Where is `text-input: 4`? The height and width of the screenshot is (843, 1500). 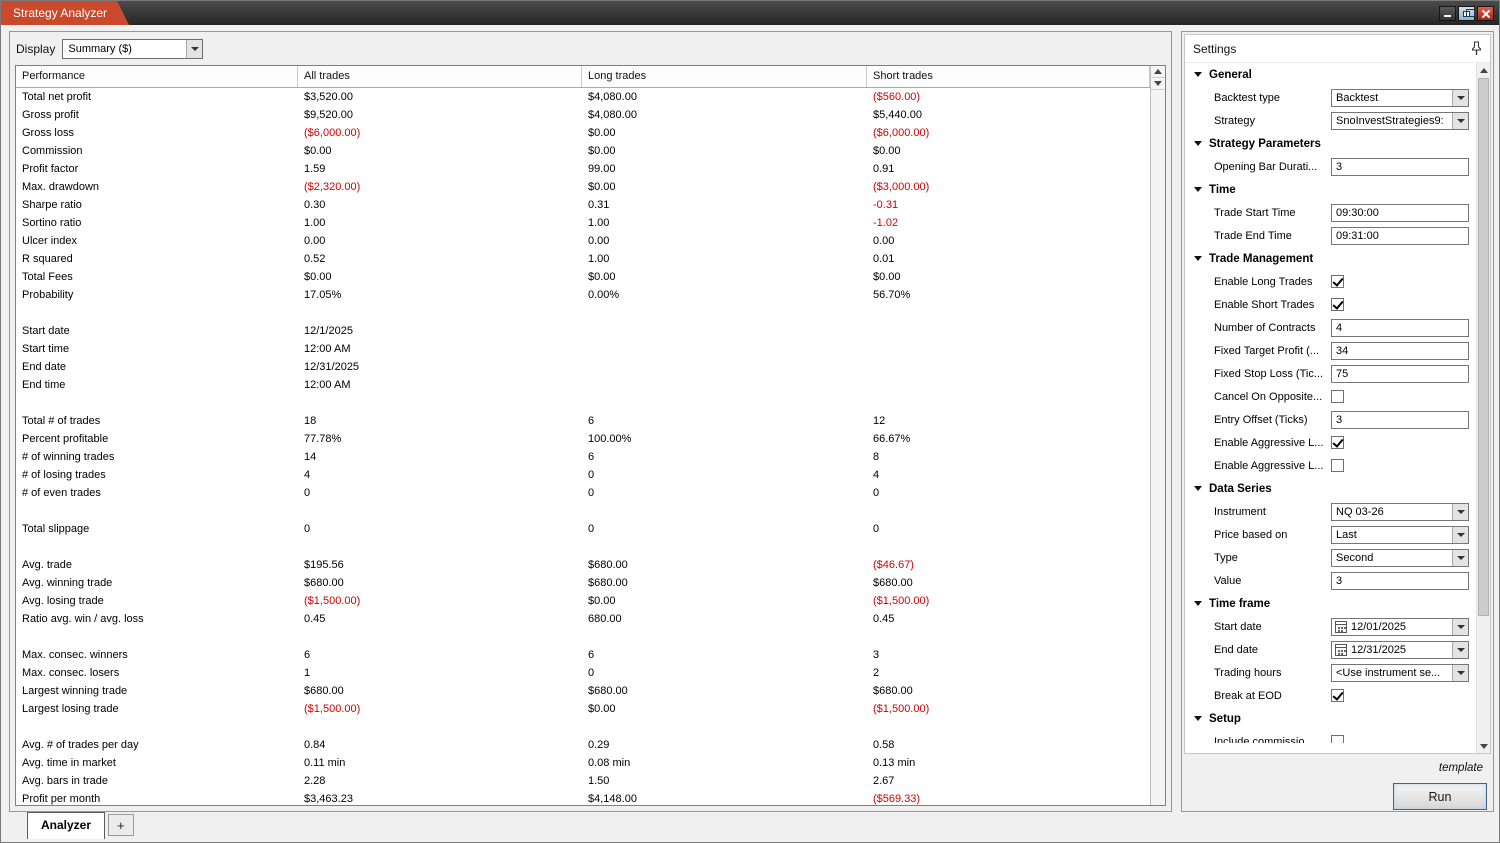
text-input: 4 is located at coordinates (1400, 327).